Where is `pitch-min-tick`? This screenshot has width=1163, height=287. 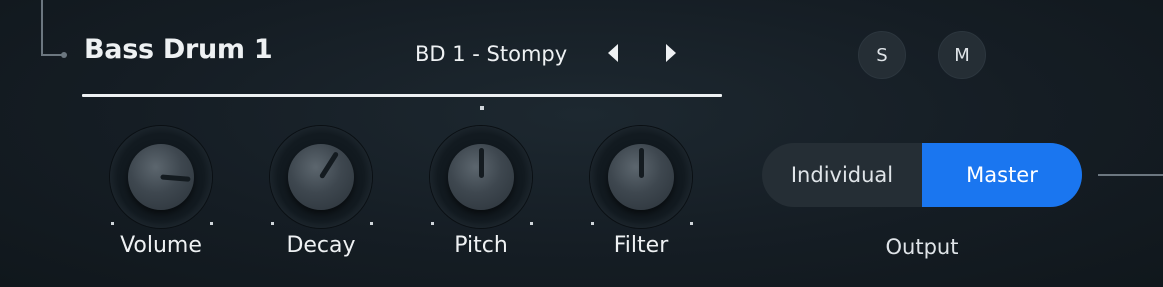
pitch-min-tick is located at coordinates (432, 223).